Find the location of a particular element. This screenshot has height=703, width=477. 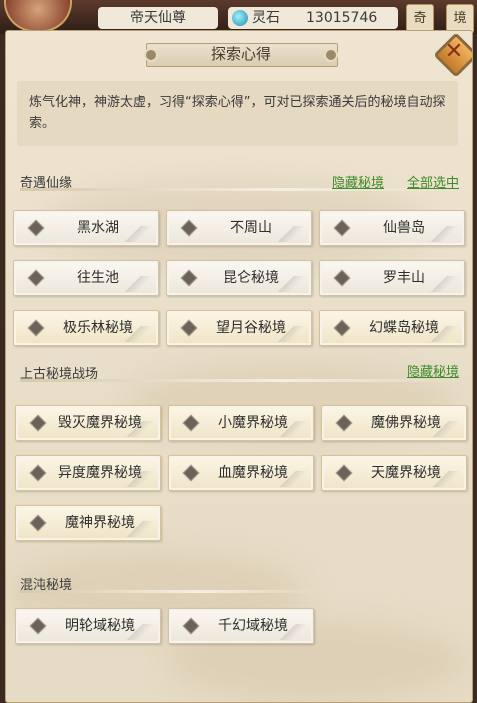

top-status-bar: 帝天仙尊 灵石 13015746 奇 境 is located at coordinates (238, 17).